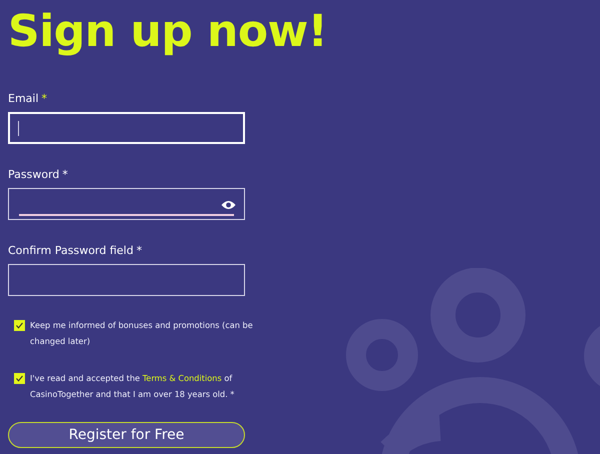 This screenshot has height=454, width=600. What do you see at coordinates (28, 98) in the screenshot?
I see `field-label: Email *` at bounding box center [28, 98].